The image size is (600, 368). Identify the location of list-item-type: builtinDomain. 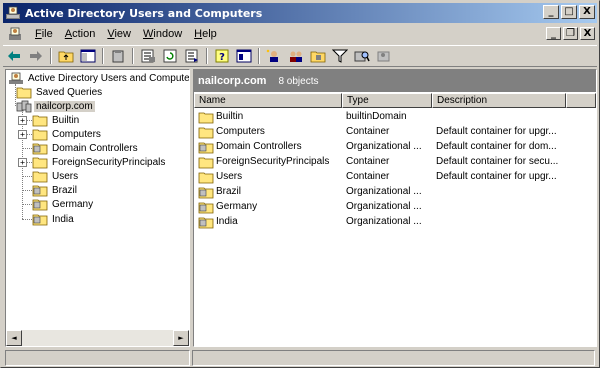
(376, 116).